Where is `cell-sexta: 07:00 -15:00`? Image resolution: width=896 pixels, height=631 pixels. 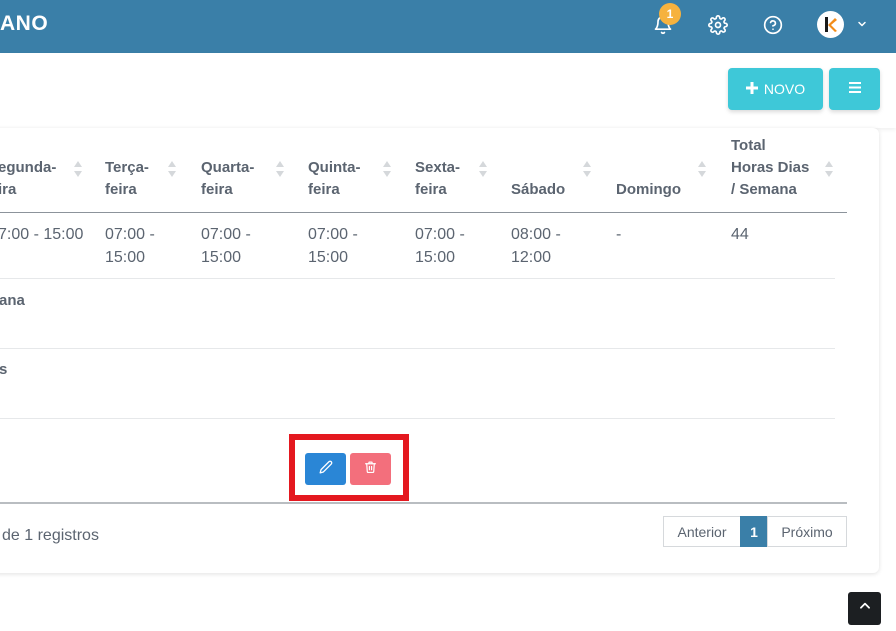
cell-sexta: 07:00 -15:00 is located at coordinates (440, 246).